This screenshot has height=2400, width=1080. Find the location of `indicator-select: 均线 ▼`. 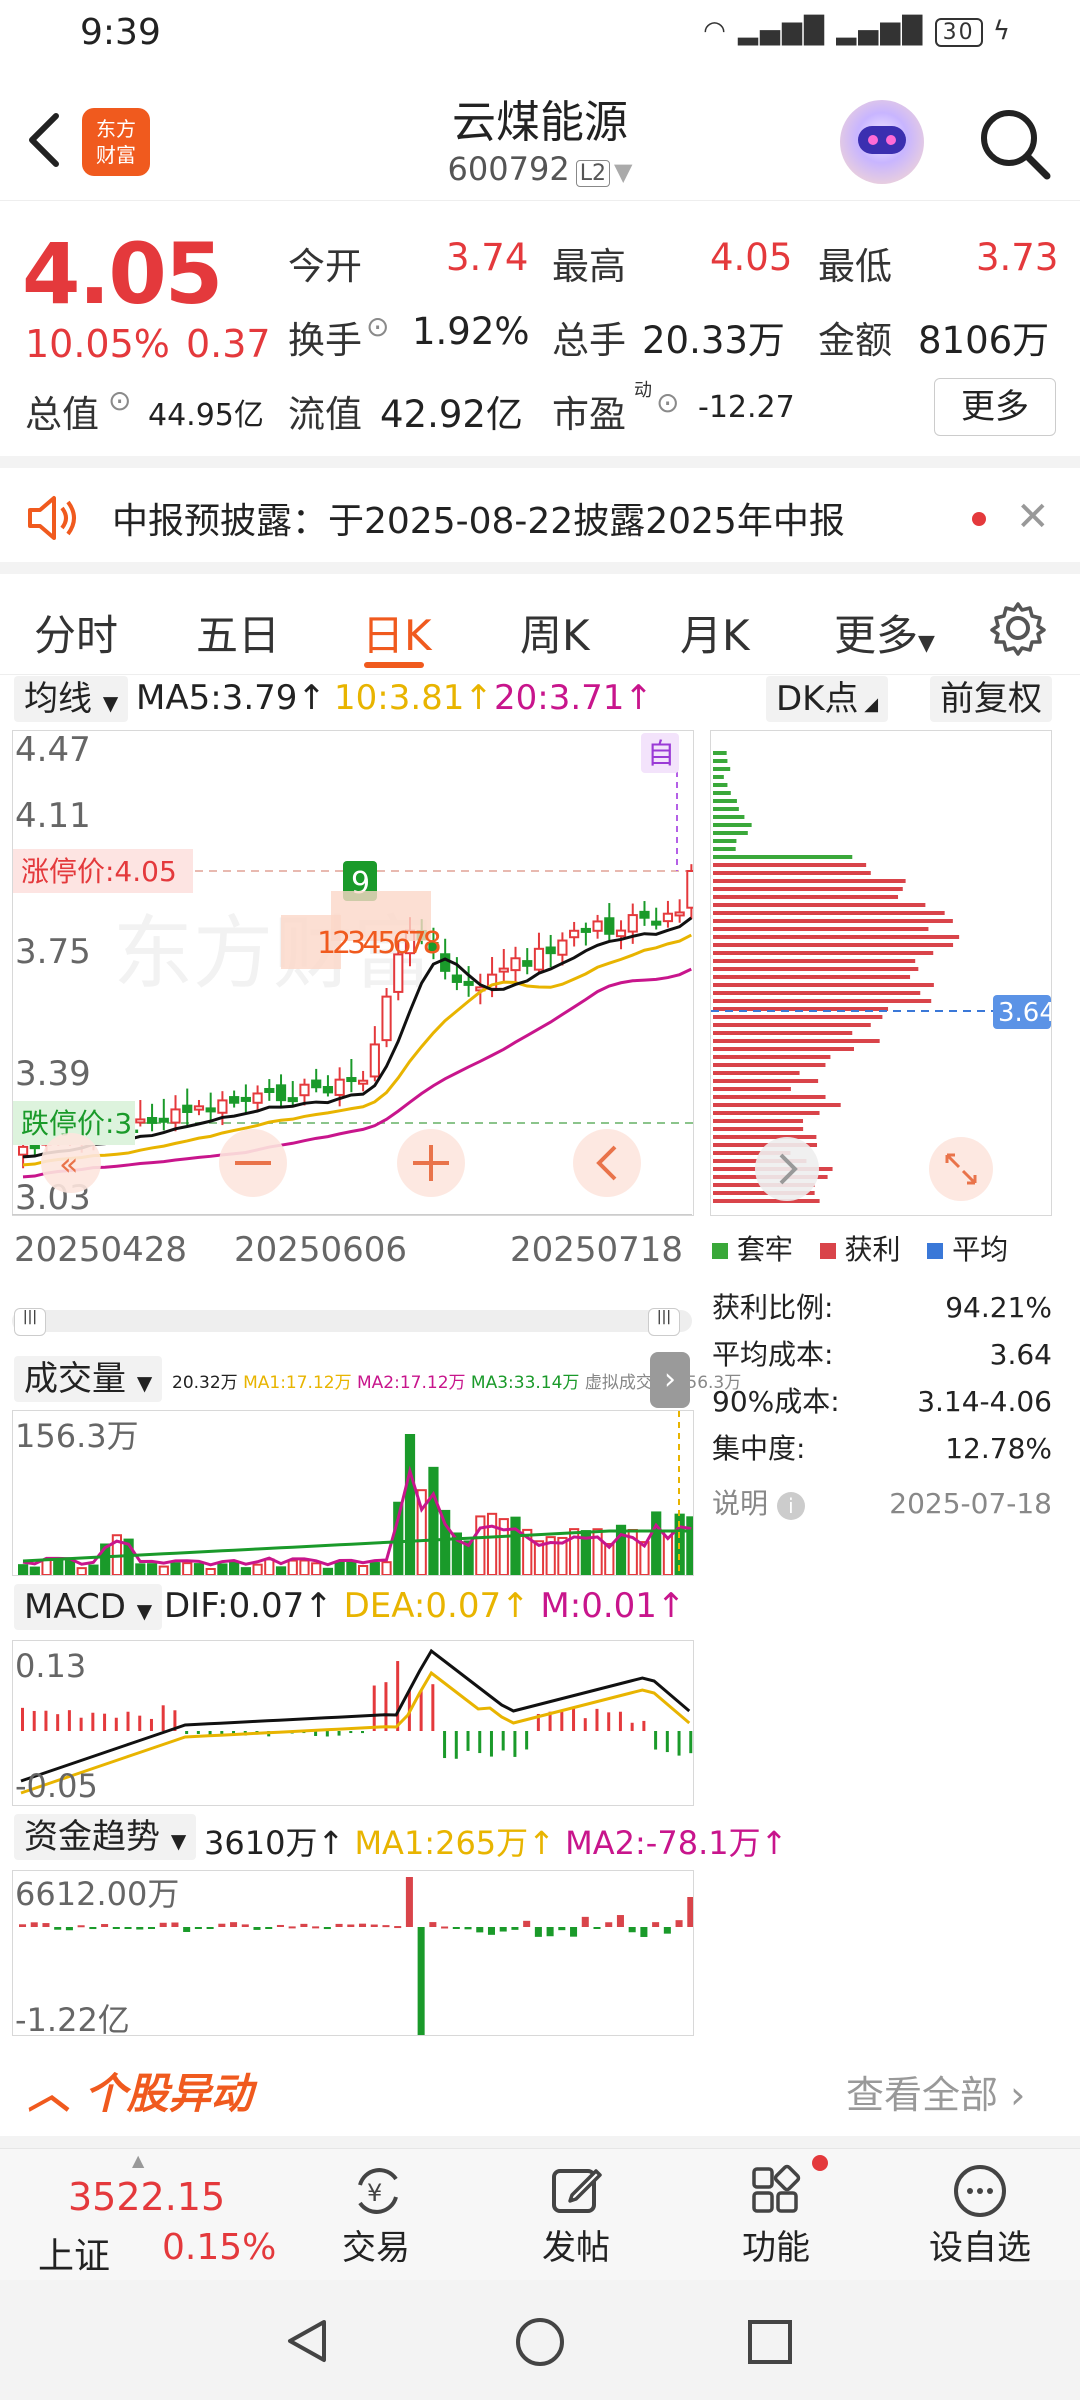

indicator-select: 均线 ▼ is located at coordinates (71, 699).